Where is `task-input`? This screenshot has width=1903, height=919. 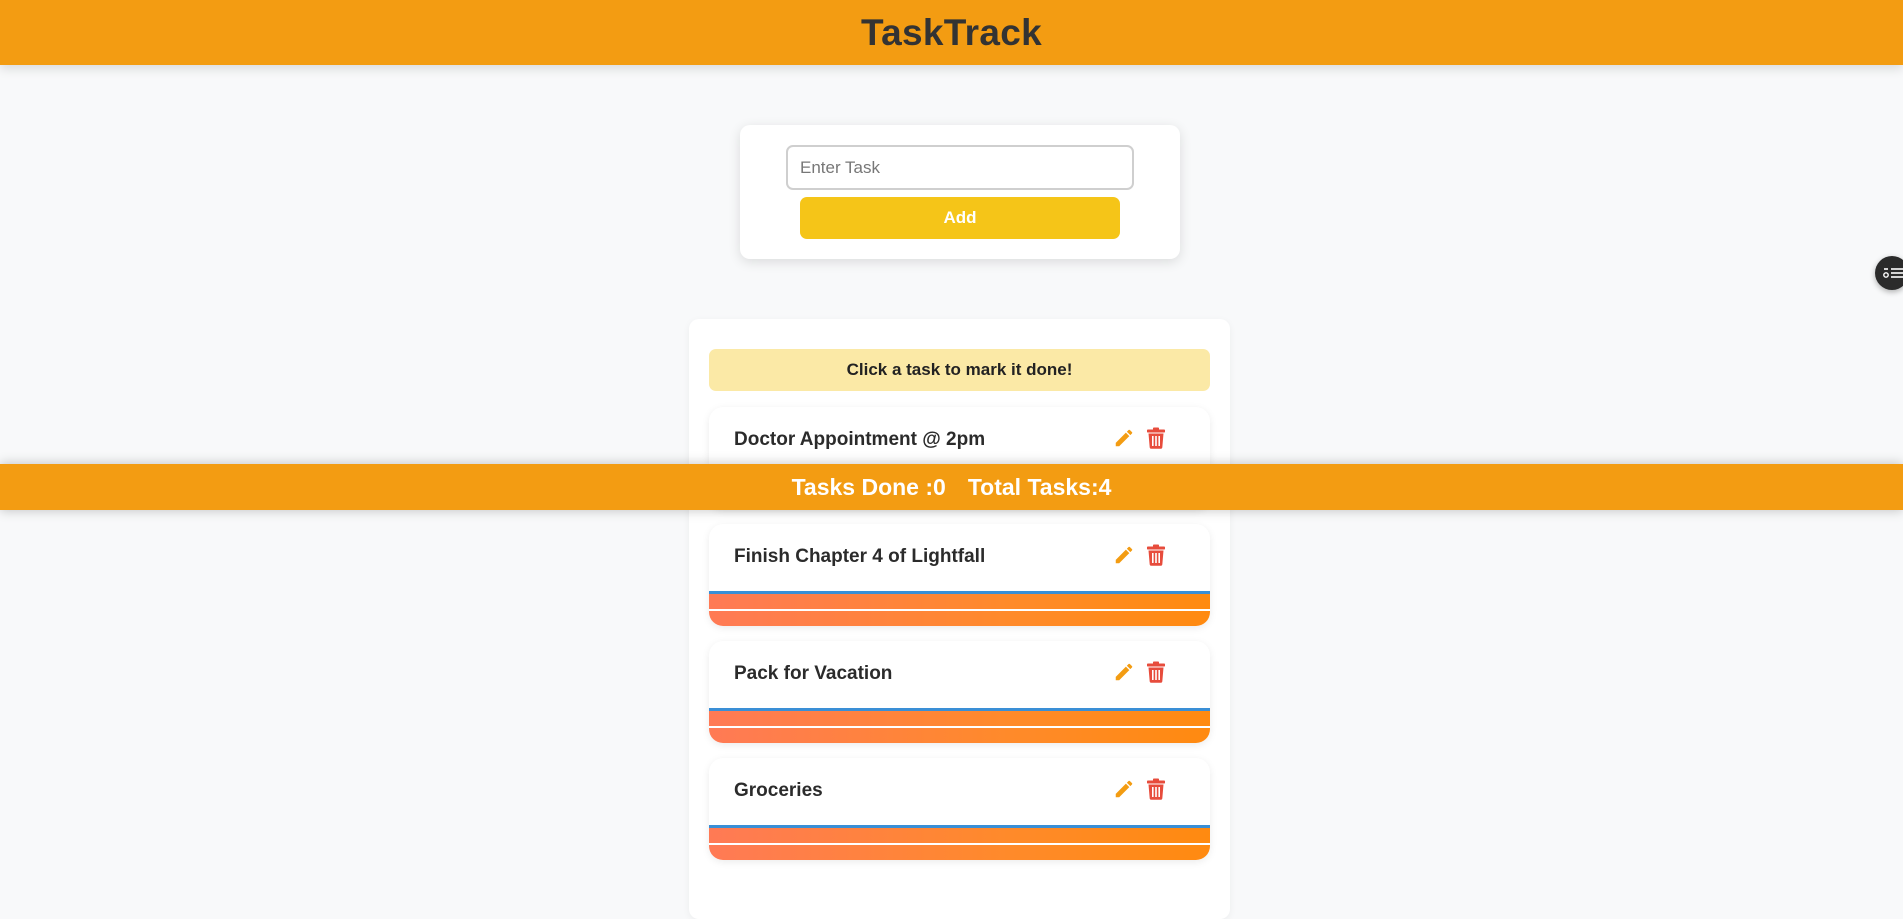
task-input is located at coordinates (960, 167).